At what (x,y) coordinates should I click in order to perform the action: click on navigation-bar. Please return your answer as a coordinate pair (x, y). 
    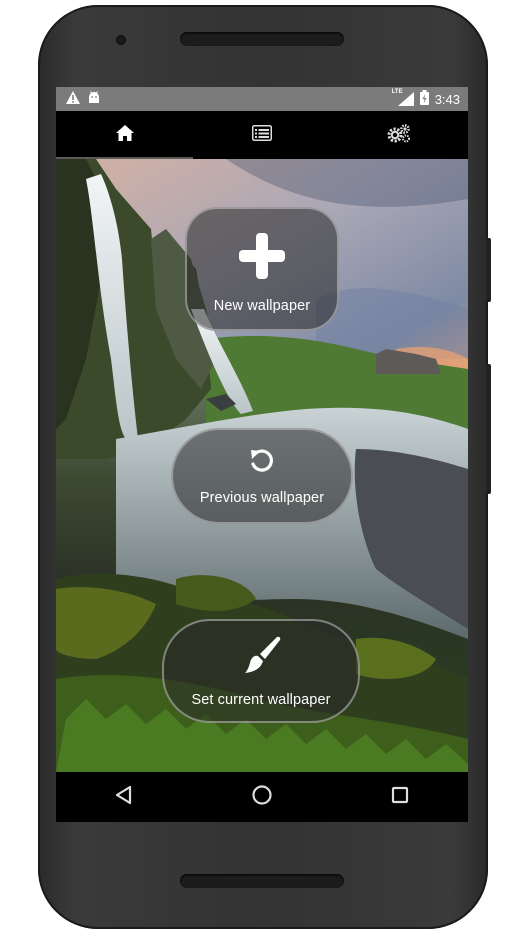
    Looking at the image, I should click on (262, 797).